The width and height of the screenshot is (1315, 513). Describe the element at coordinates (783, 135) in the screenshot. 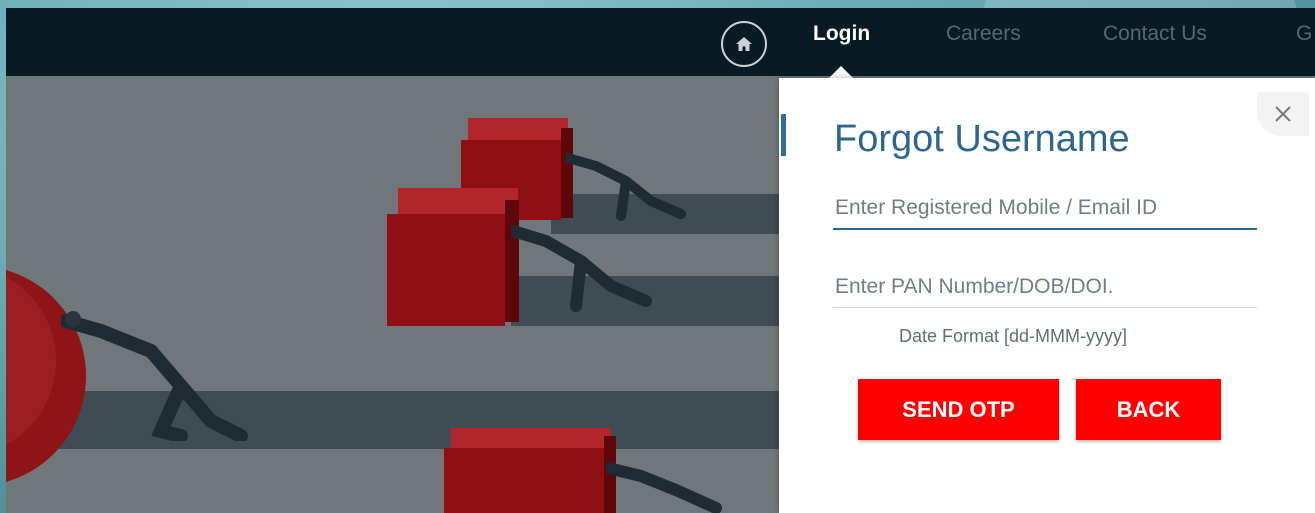

I see `modal-accent-bar` at that location.